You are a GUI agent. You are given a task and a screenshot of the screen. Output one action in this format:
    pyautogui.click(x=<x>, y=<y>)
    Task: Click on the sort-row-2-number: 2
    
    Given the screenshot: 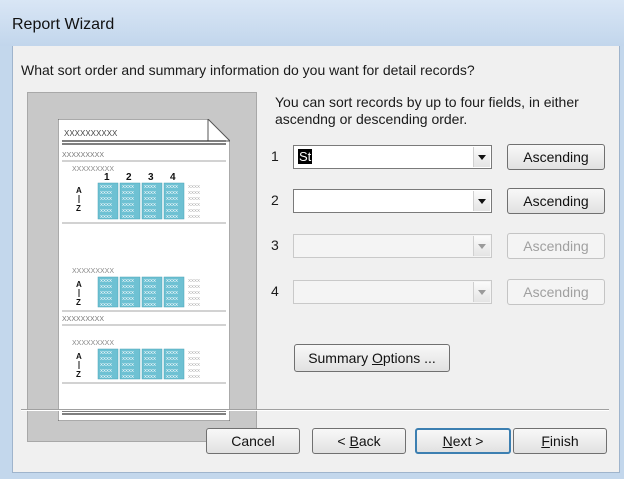 What is the action you would take?
    pyautogui.click(x=275, y=200)
    